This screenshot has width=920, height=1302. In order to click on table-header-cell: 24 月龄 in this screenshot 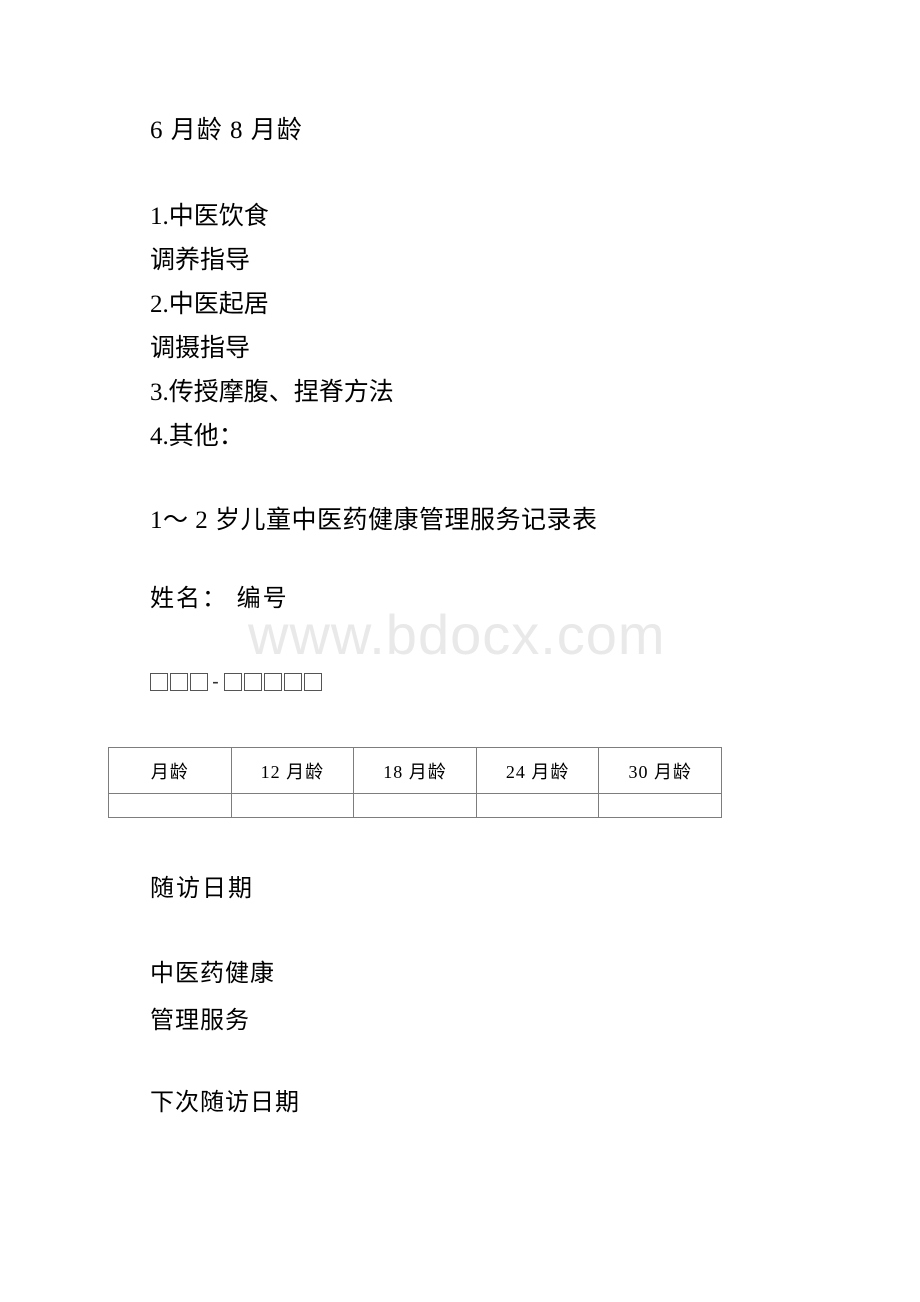, I will do `click(537, 770)`.